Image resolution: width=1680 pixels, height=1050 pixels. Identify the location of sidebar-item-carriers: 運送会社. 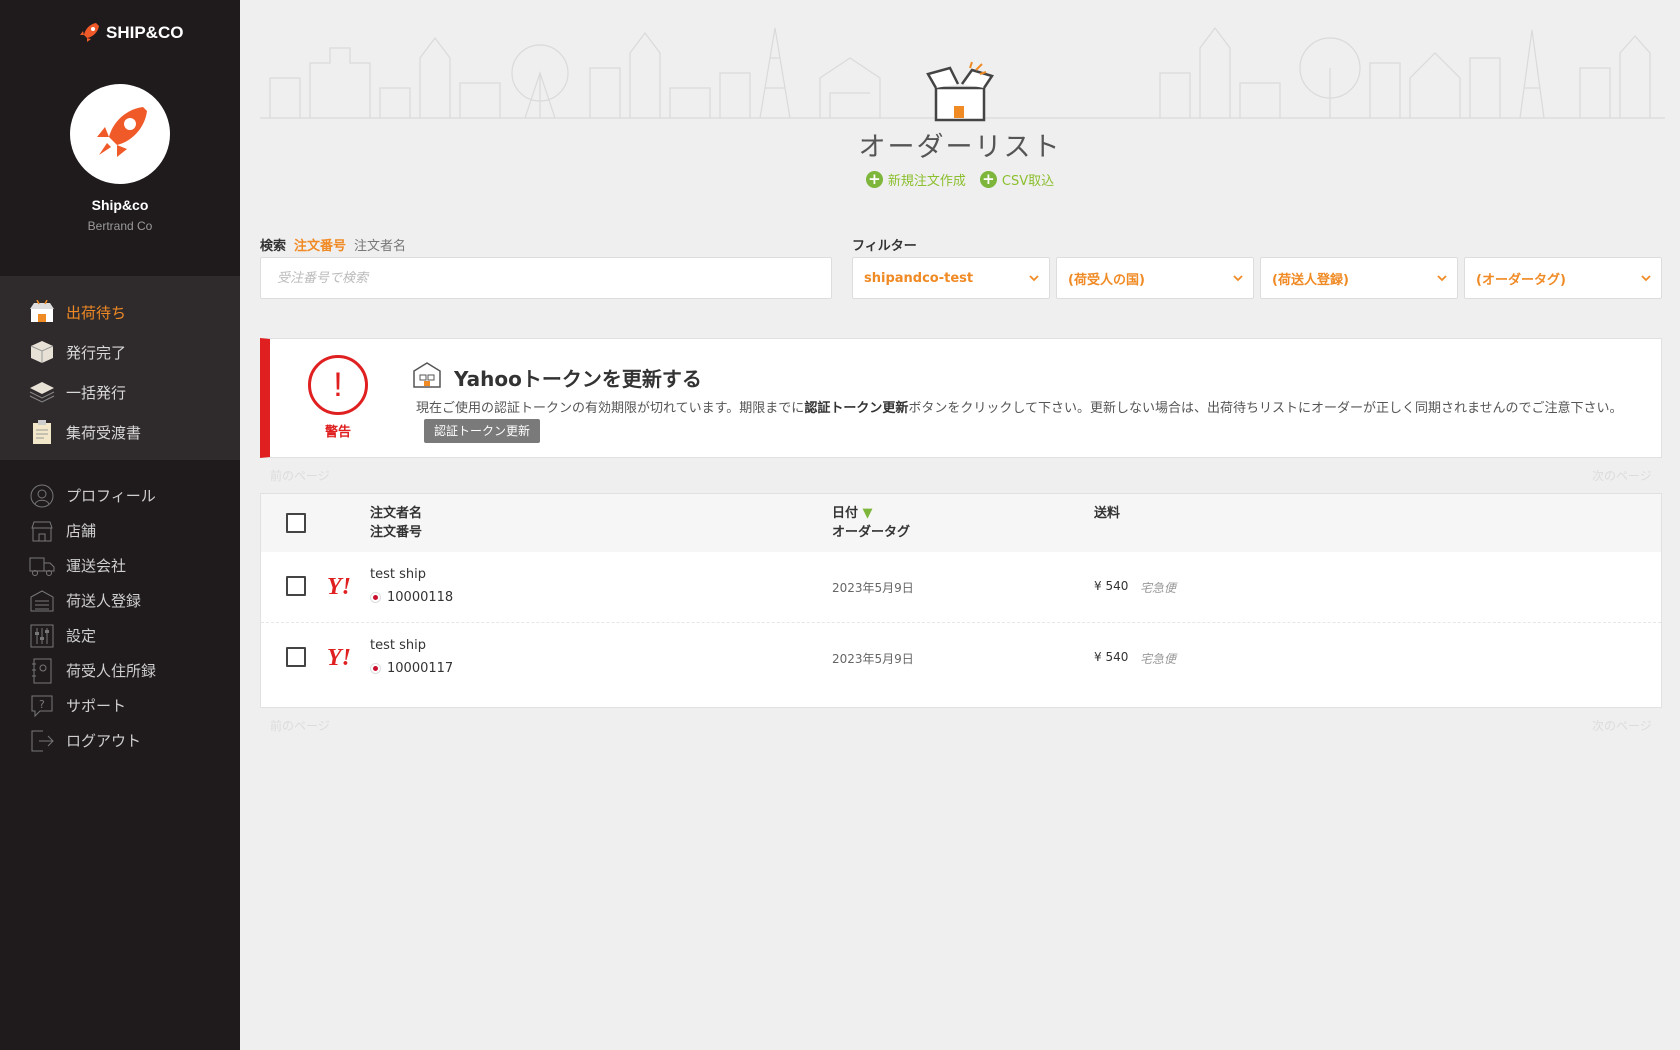
(120, 565).